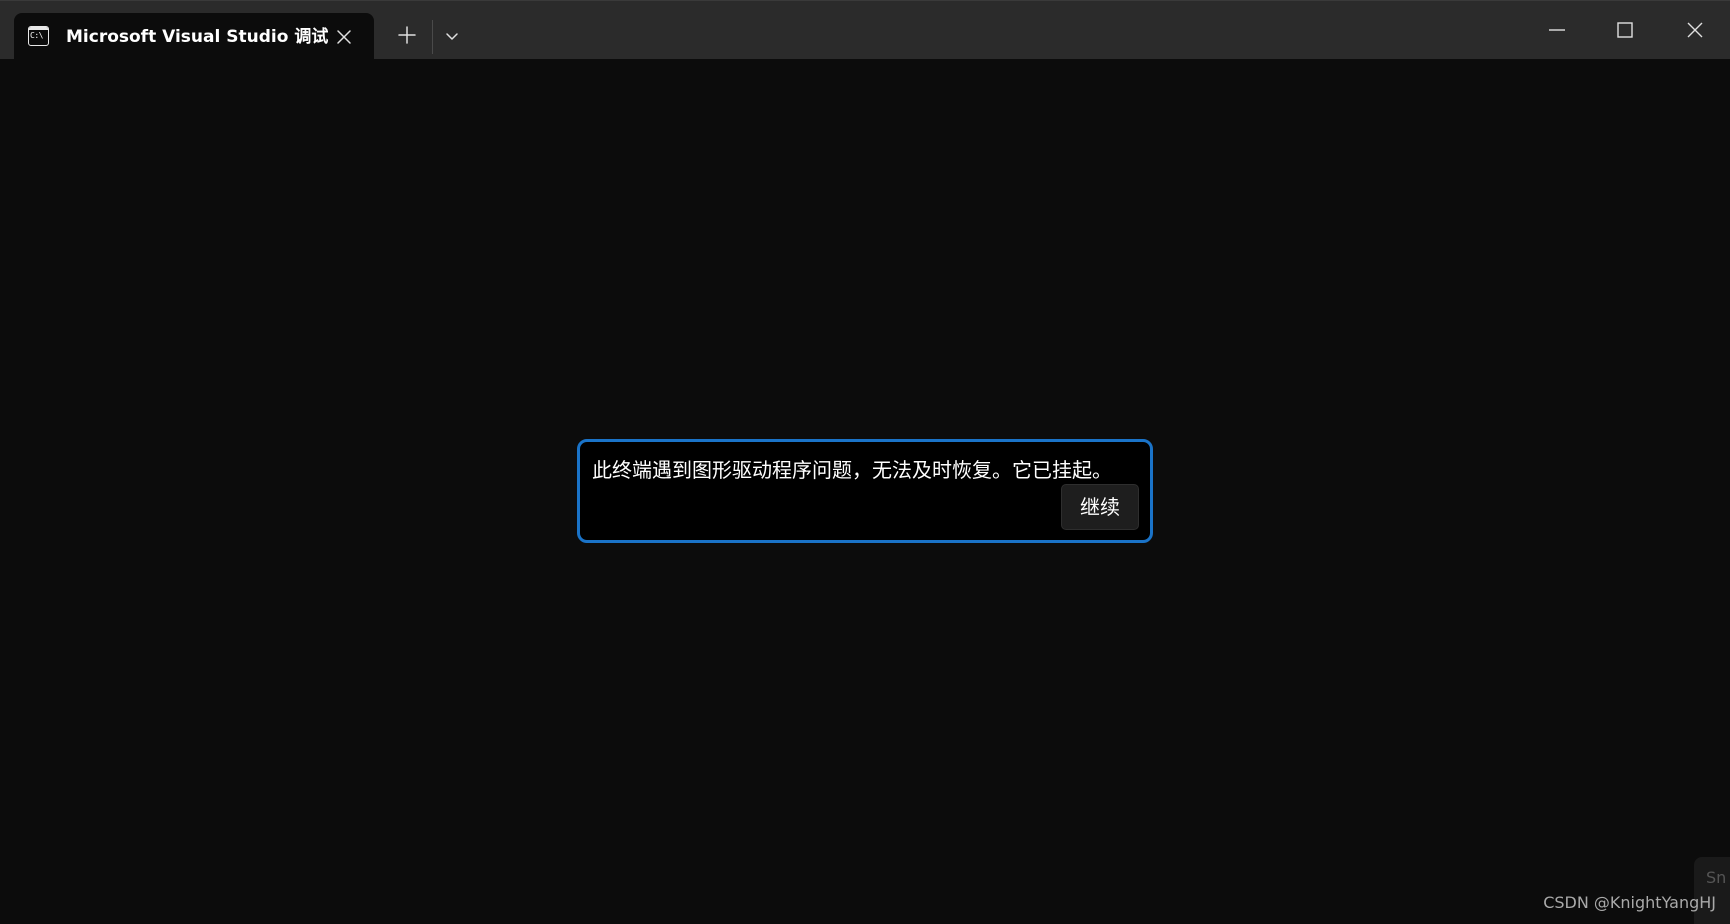  Describe the element at coordinates (865, 30) in the screenshot. I see `title-bar: C:\ Microsoft Visual Studio 调试控制台` at that location.